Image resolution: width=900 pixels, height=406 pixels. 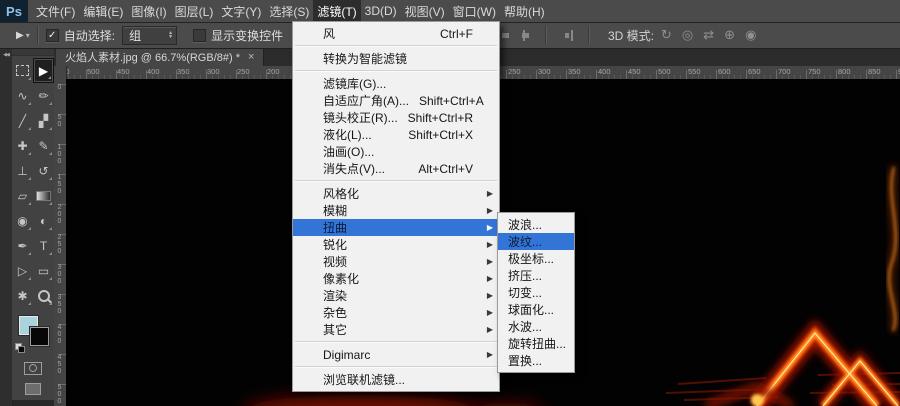 What do you see at coordinates (634, 71) in the screenshot?
I see `ruler-h-label: 450` at bounding box center [634, 71].